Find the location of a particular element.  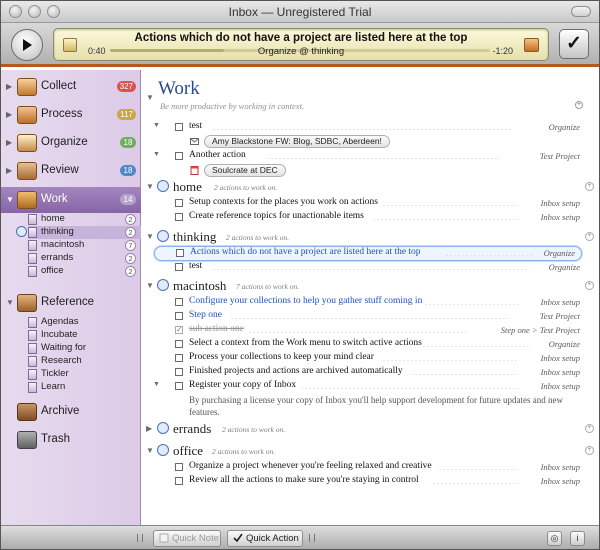

action-row: ▼ Another action Test Project is located at coordinates (366, 157).